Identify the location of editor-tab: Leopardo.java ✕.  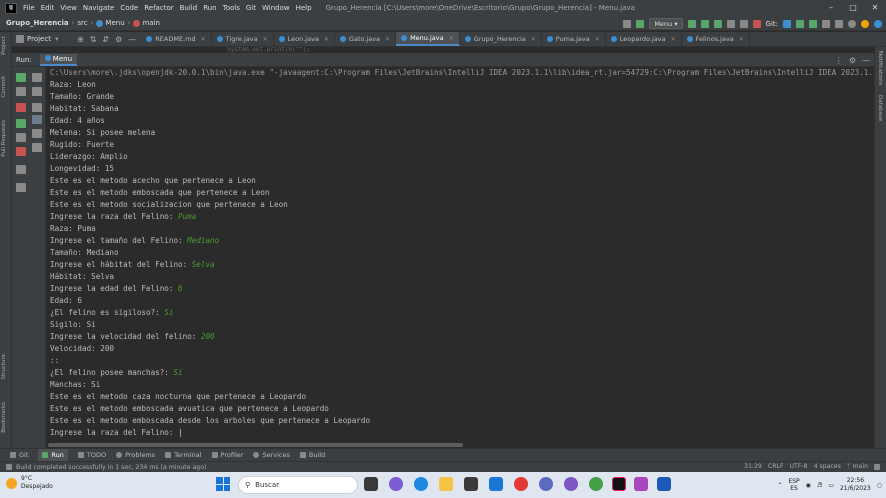
(644, 39).